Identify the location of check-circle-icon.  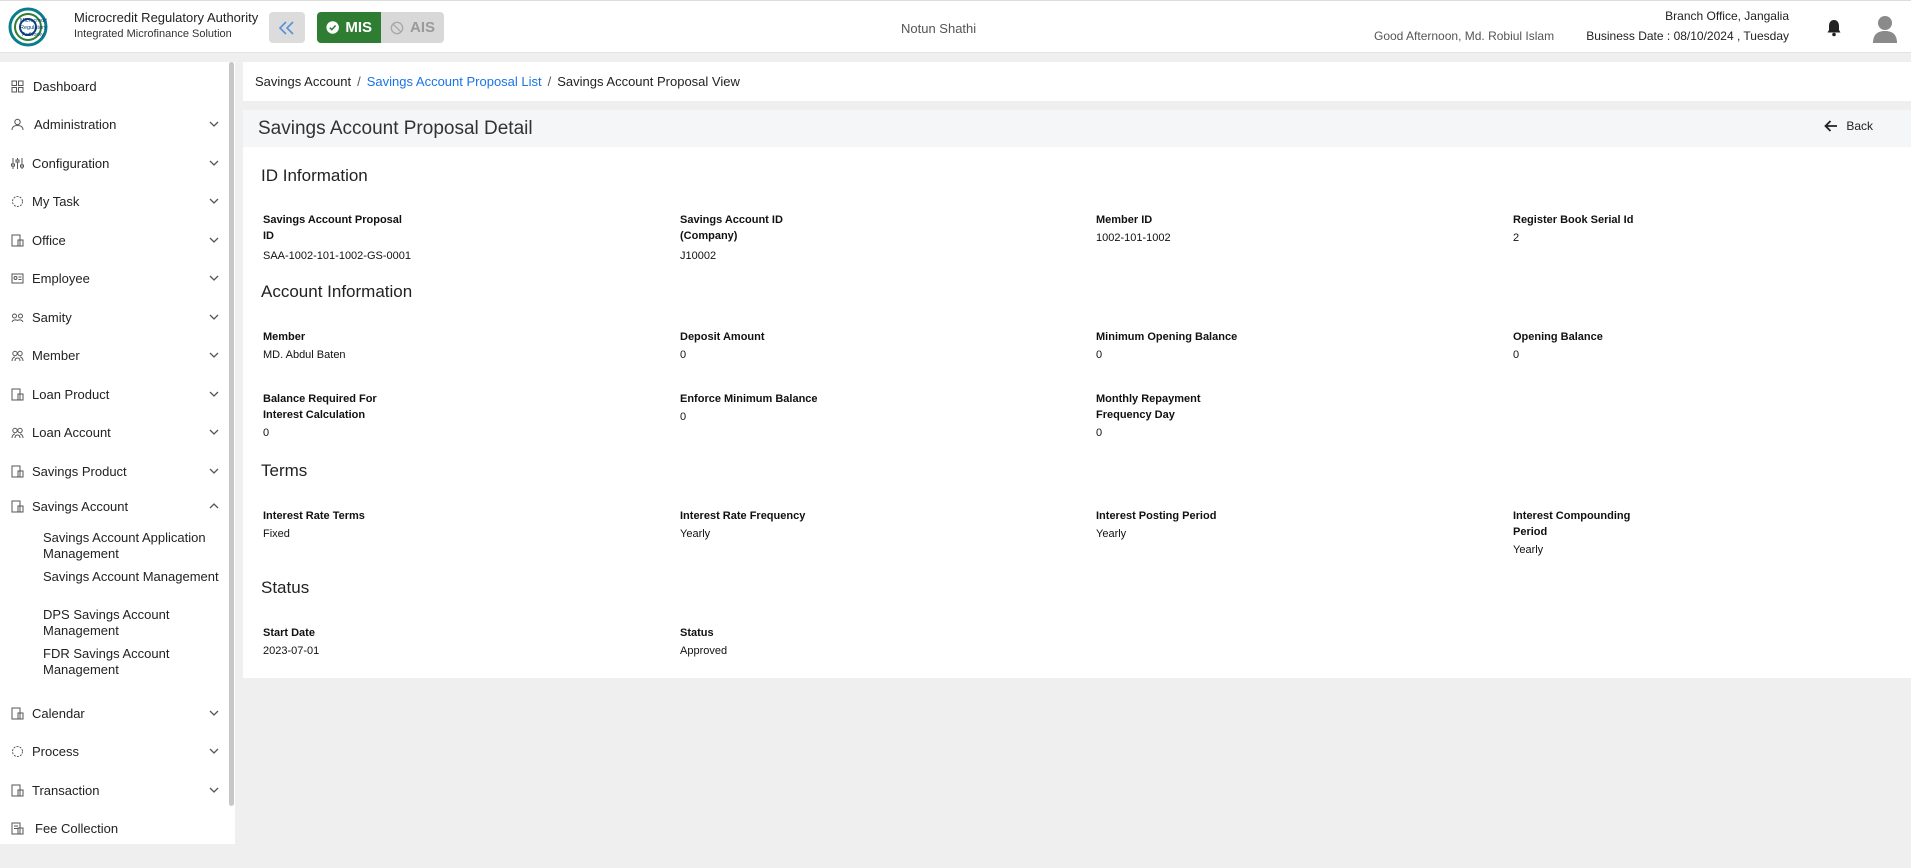
(332, 27).